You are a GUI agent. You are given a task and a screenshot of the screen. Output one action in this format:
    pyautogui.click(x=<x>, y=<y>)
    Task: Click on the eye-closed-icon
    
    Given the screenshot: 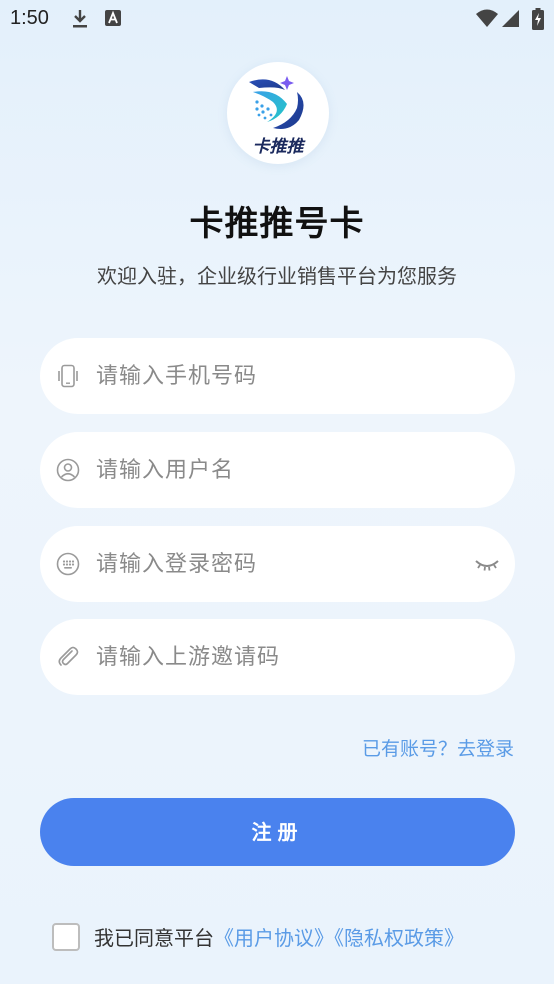 What is the action you would take?
    pyautogui.click(x=487, y=564)
    